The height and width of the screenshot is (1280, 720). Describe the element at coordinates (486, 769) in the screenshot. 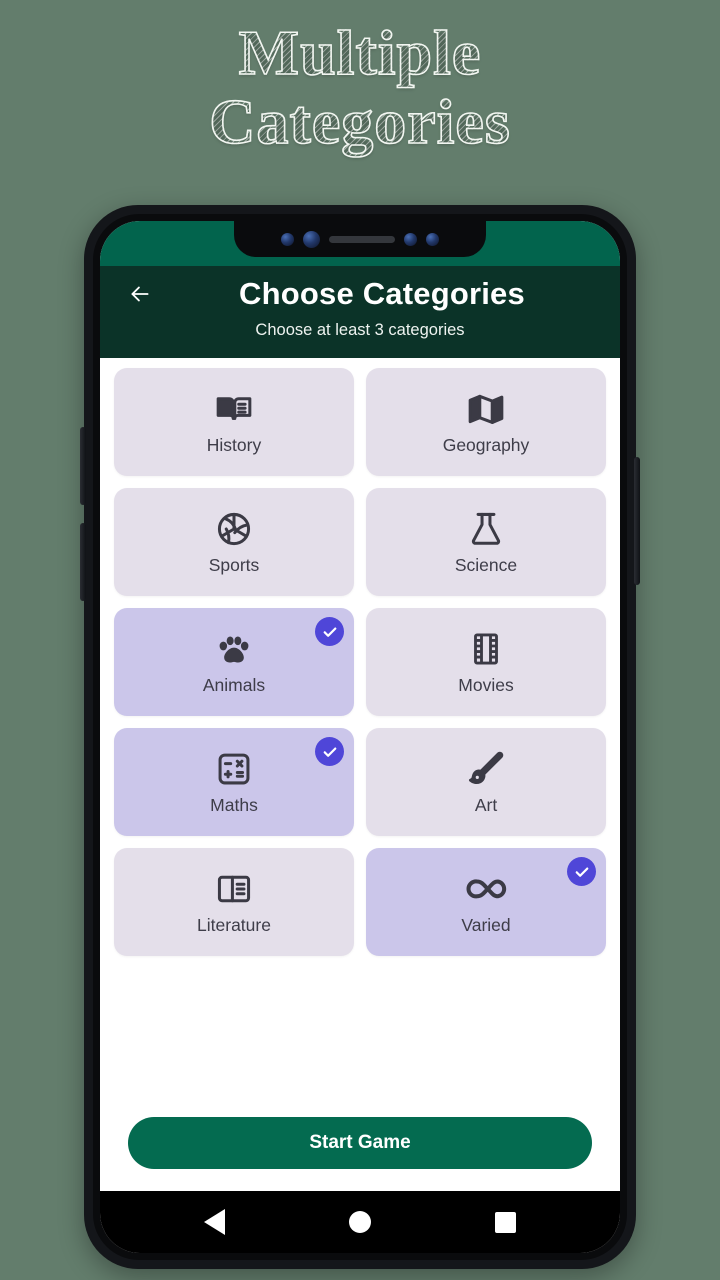

I see `paintbrush-icon` at that location.